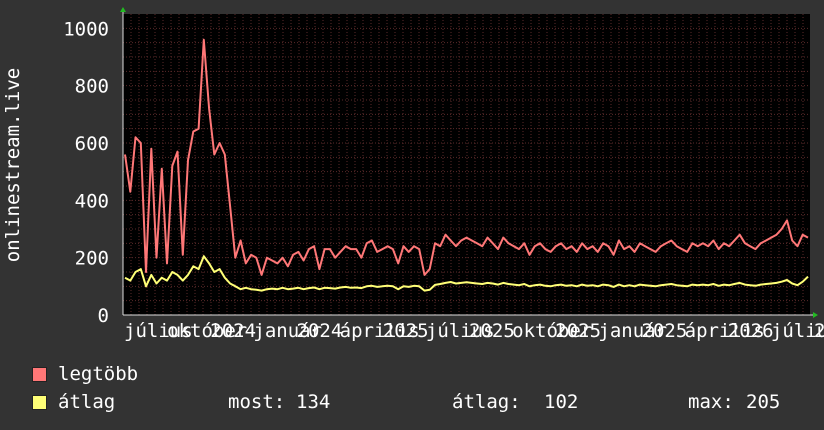 Image resolution: width=824 pixels, height=430 pixels. I want to click on y-tick-label: 1000, so click(86, 29).